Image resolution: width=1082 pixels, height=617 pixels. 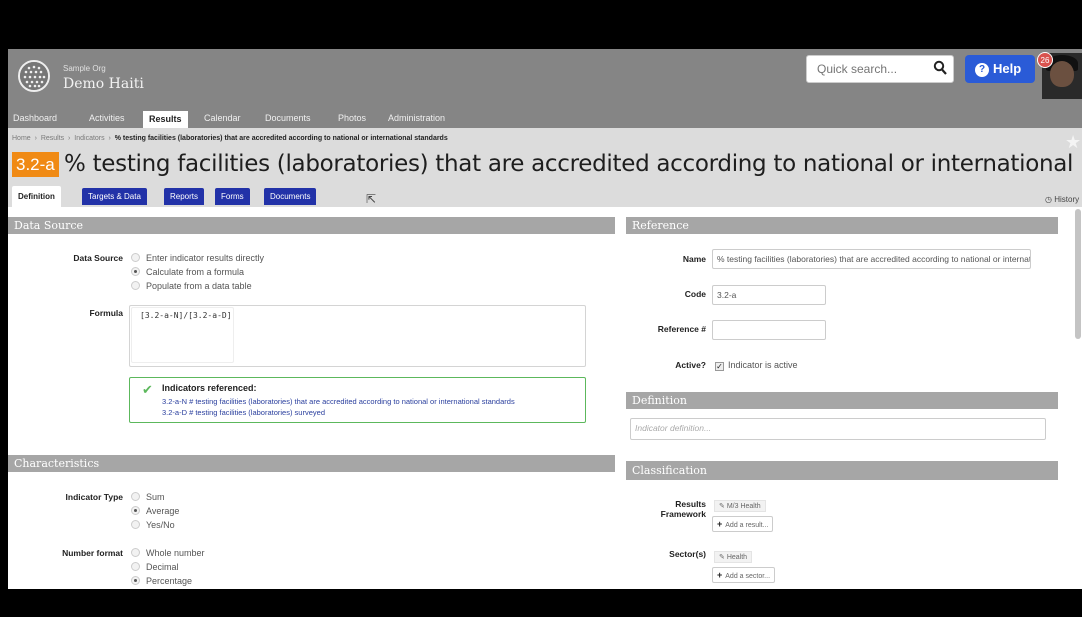 What do you see at coordinates (1048, 199) in the screenshot?
I see `clock-icon: ◷` at bounding box center [1048, 199].